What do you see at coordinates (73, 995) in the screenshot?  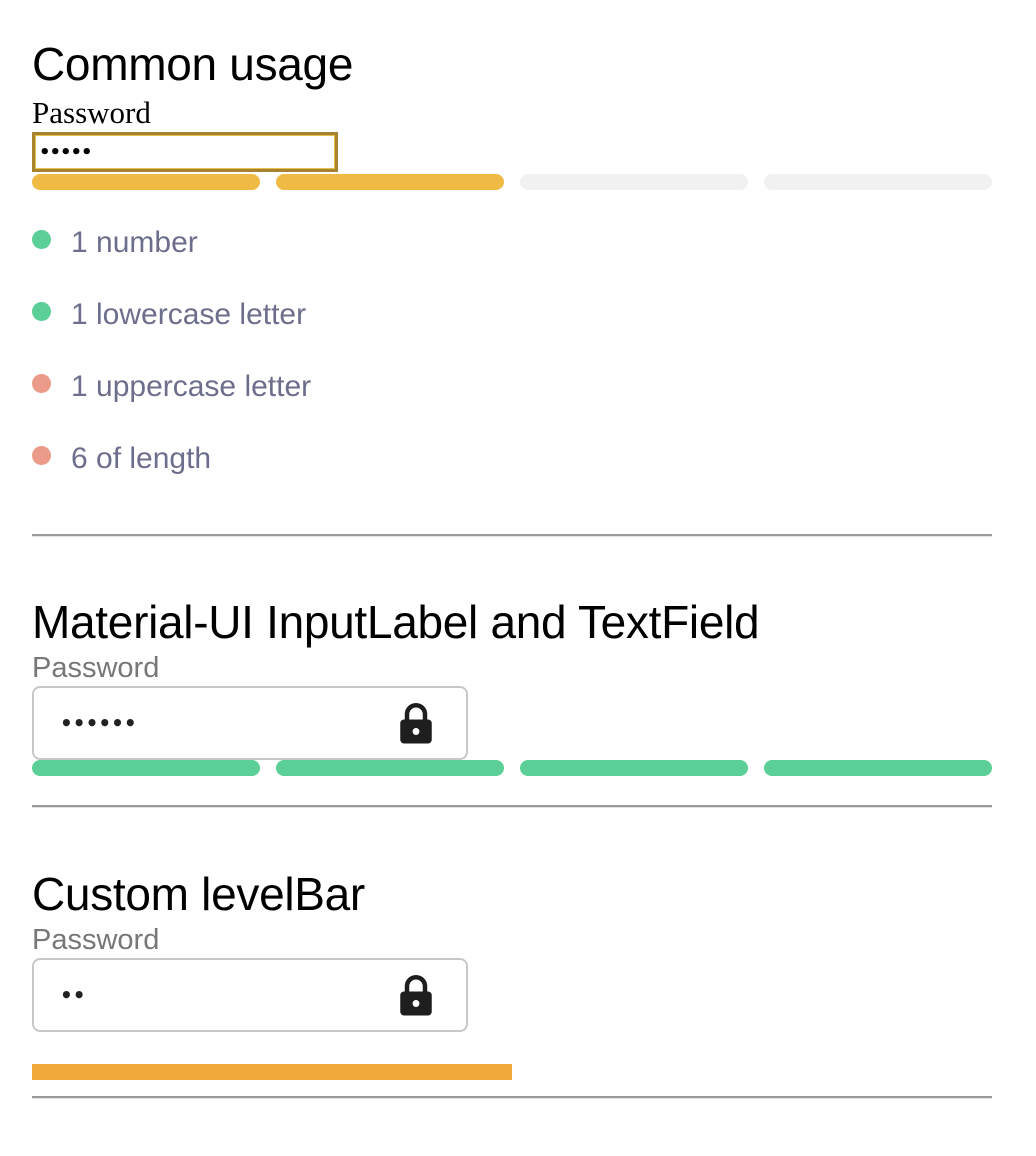 I see `password-masked-value: ••` at bounding box center [73, 995].